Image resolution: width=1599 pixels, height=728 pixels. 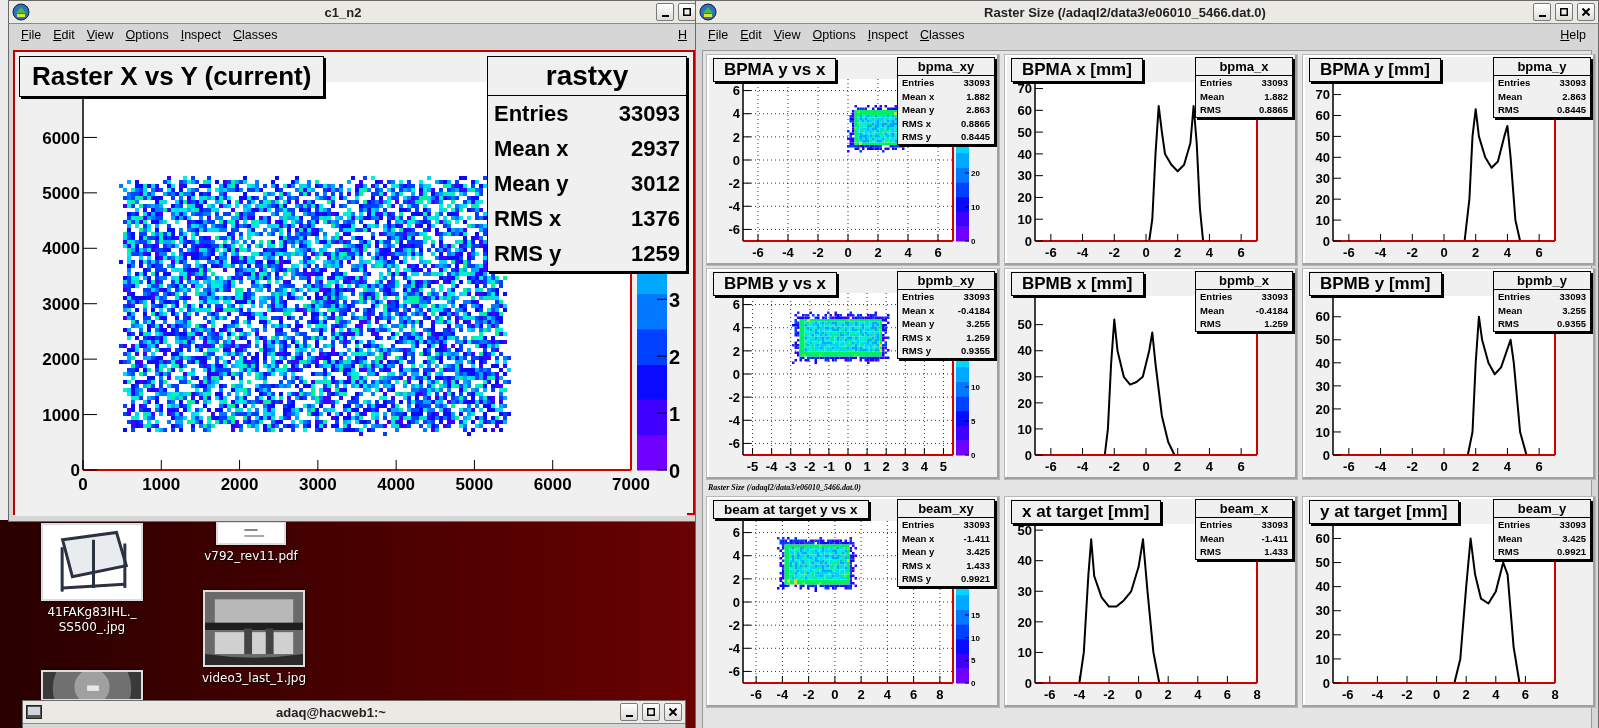 I want to click on color-scale-label: 10, so click(x=975, y=387).